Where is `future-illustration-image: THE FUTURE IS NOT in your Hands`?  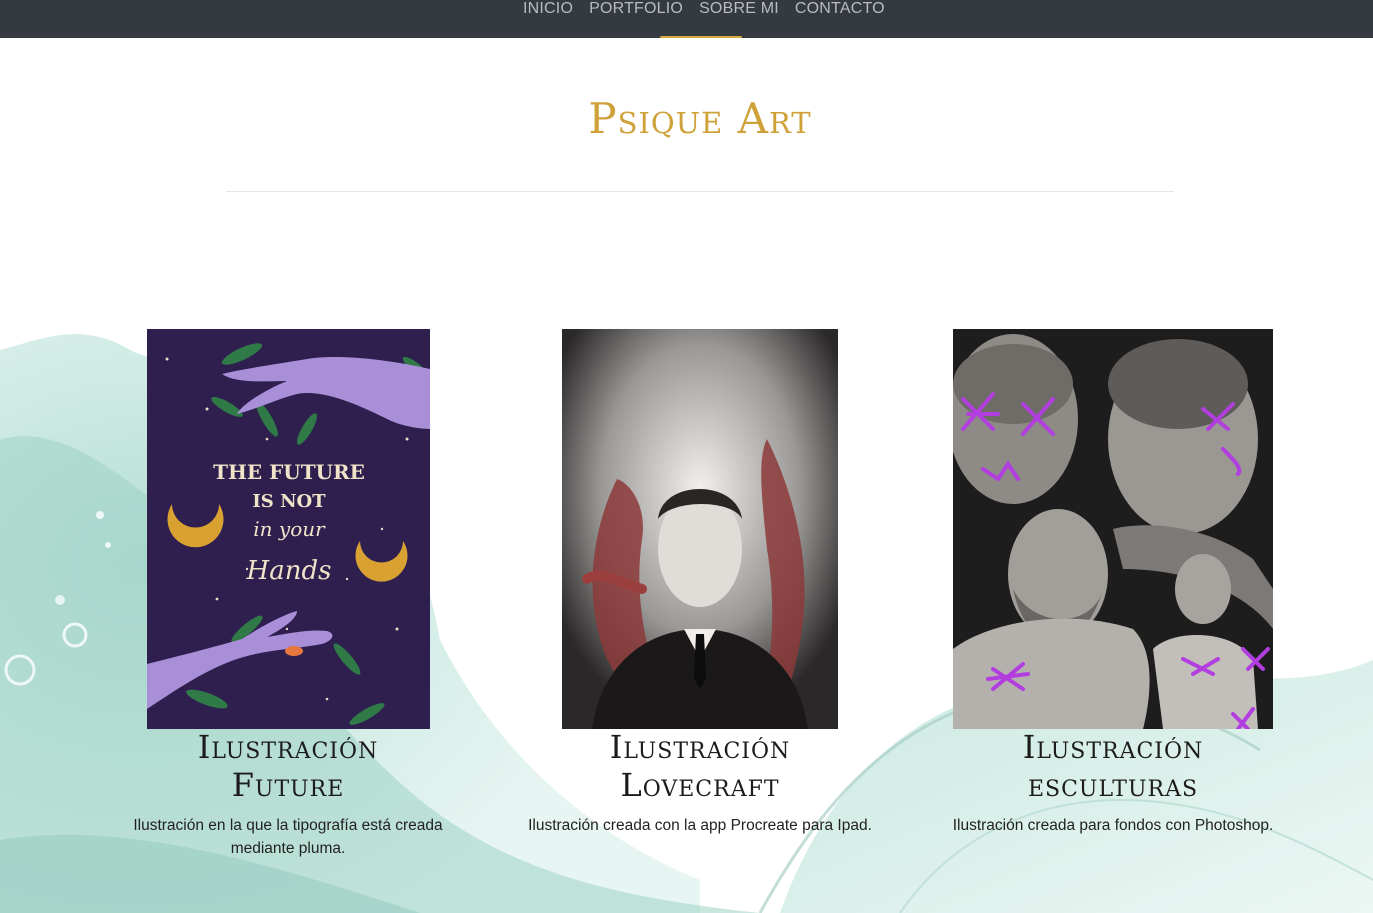 future-illustration-image: THE FUTURE IS NOT in your Hands is located at coordinates (288, 529).